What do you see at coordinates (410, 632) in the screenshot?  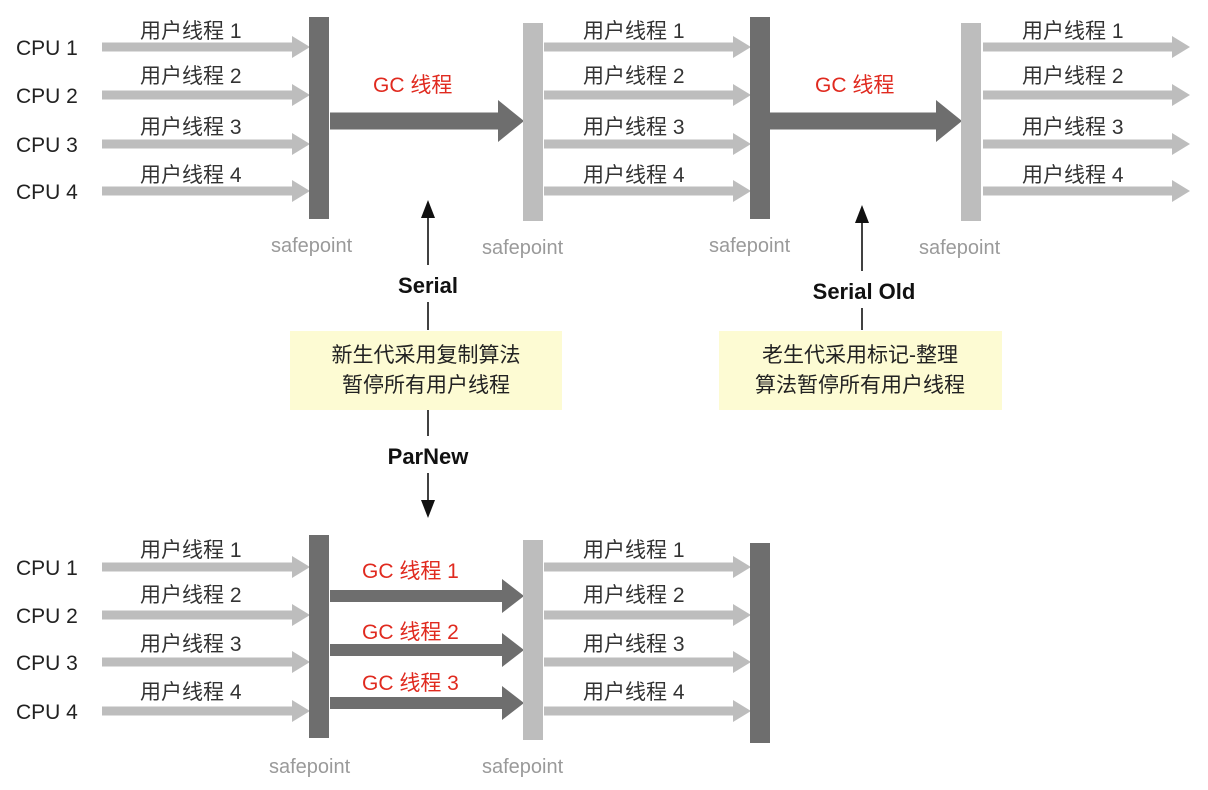 I see `gc-thread-label: GC 线程 2` at bounding box center [410, 632].